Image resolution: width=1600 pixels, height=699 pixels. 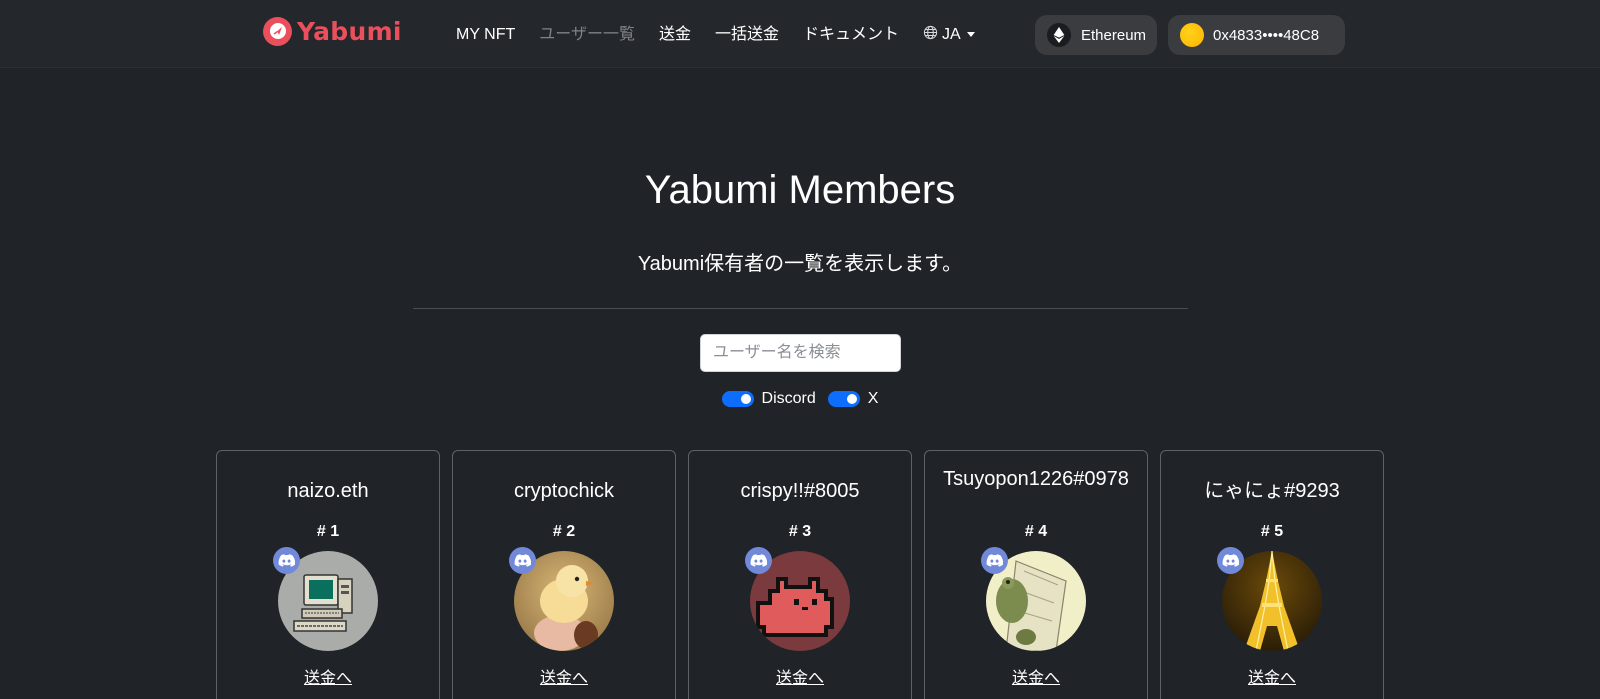 What do you see at coordinates (800, 491) in the screenshot?
I see `member-name: crispy!!#8005` at bounding box center [800, 491].